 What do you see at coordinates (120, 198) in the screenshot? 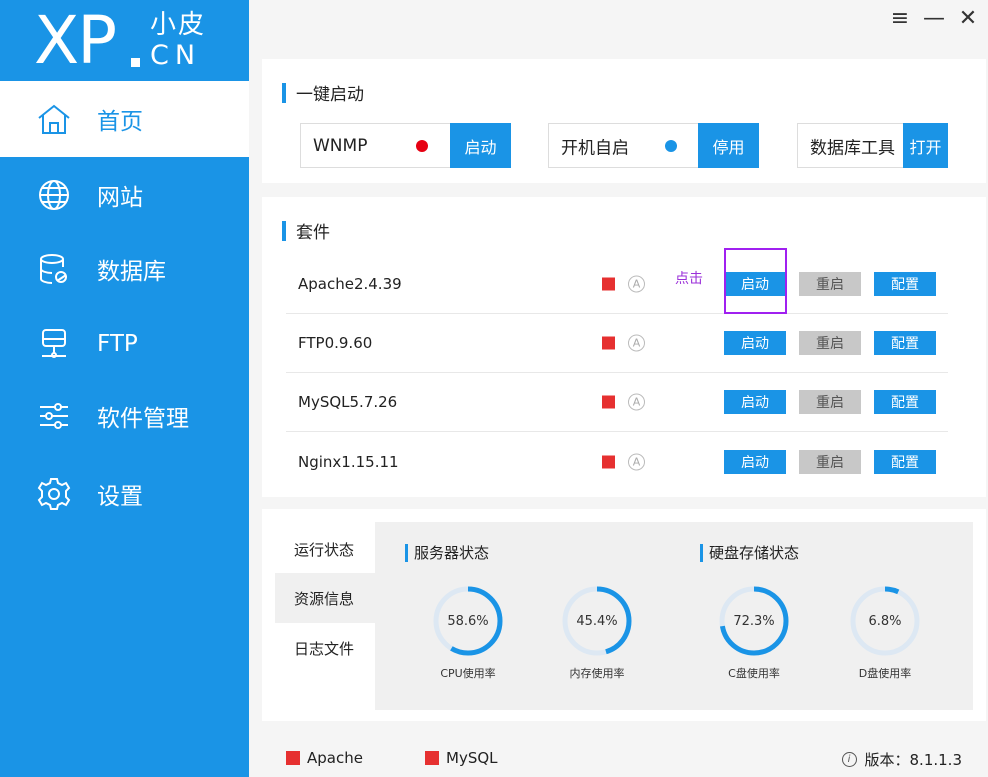
I see `sidebar-item-label: 网站` at bounding box center [120, 198].